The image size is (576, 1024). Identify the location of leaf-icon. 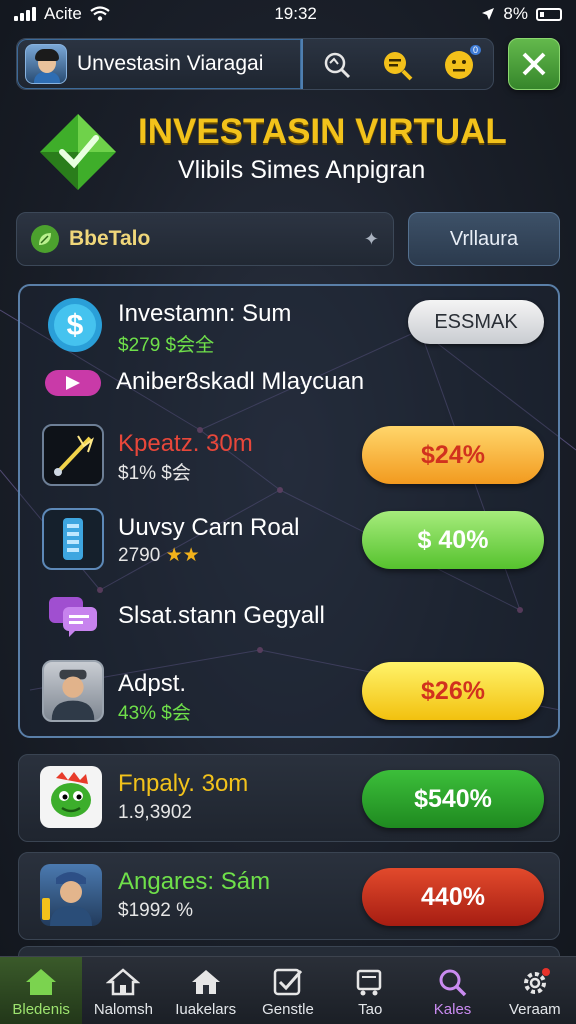
(45, 239).